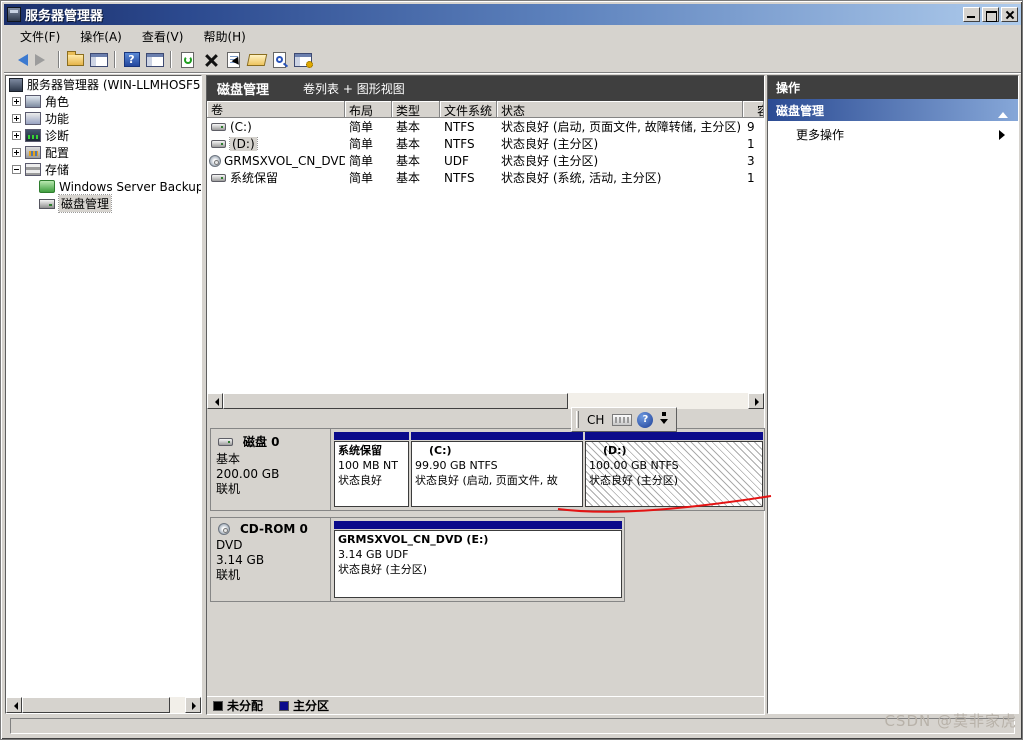  What do you see at coordinates (512, 726) in the screenshot?
I see `status-bar` at bounding box center [512, 726].